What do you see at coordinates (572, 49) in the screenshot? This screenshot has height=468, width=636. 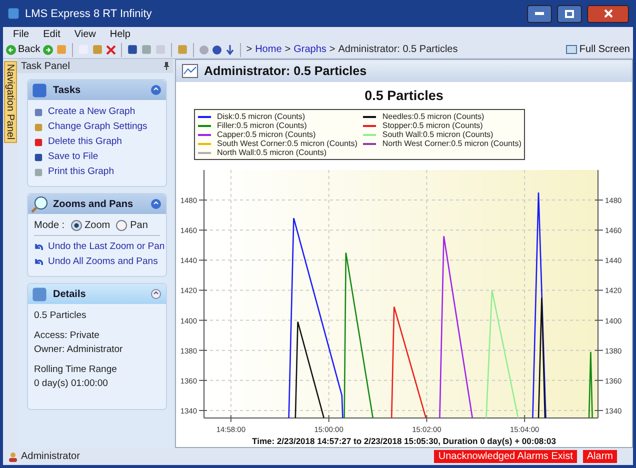 I see `screen-icon` at bounding box center [572, 49].